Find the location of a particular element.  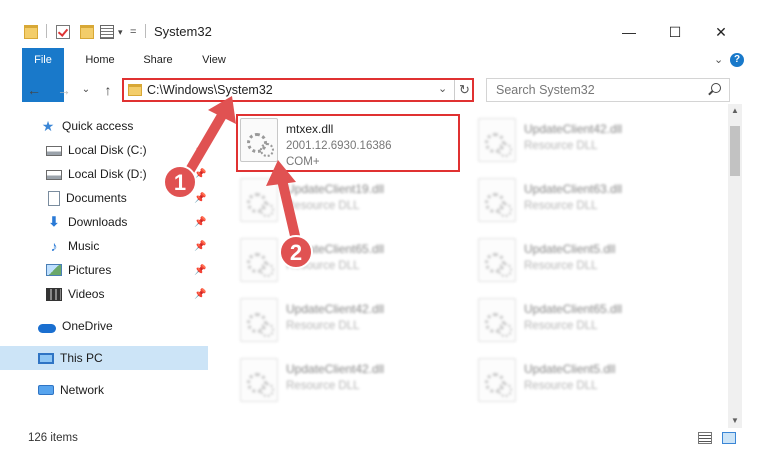

tab-home: Home is located at coordinates (100, 60).